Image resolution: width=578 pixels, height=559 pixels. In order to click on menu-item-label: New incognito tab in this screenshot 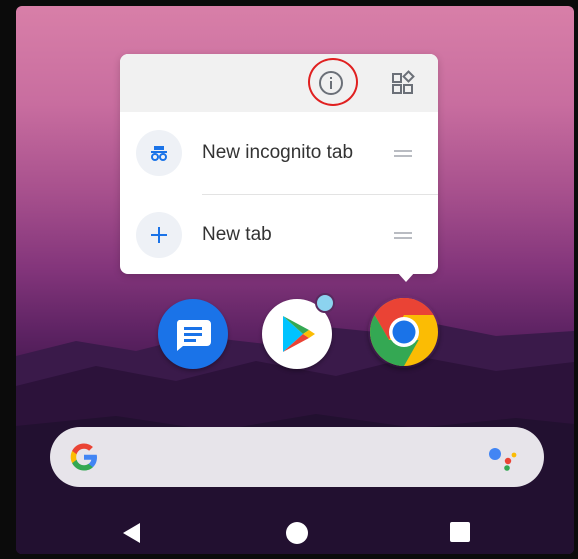, I will do `click(278, 152)`.